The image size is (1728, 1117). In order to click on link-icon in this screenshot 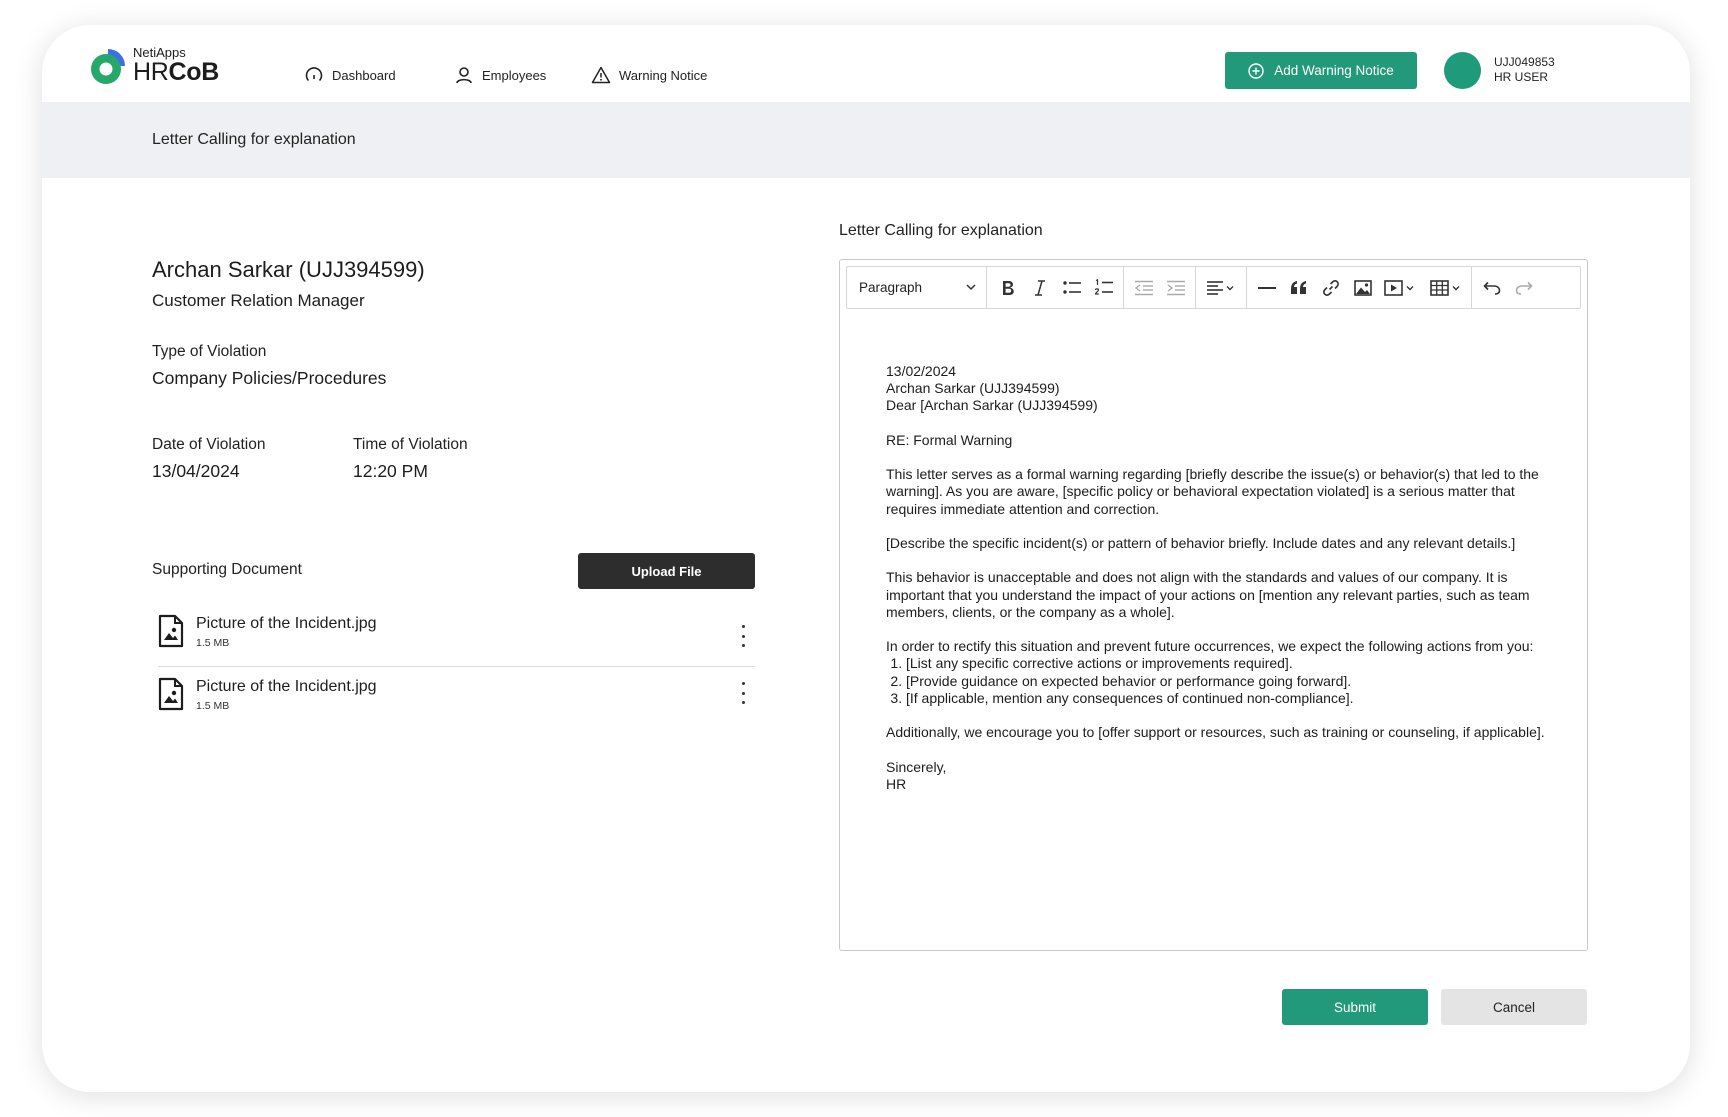, I will do `click(1331, 287)`.